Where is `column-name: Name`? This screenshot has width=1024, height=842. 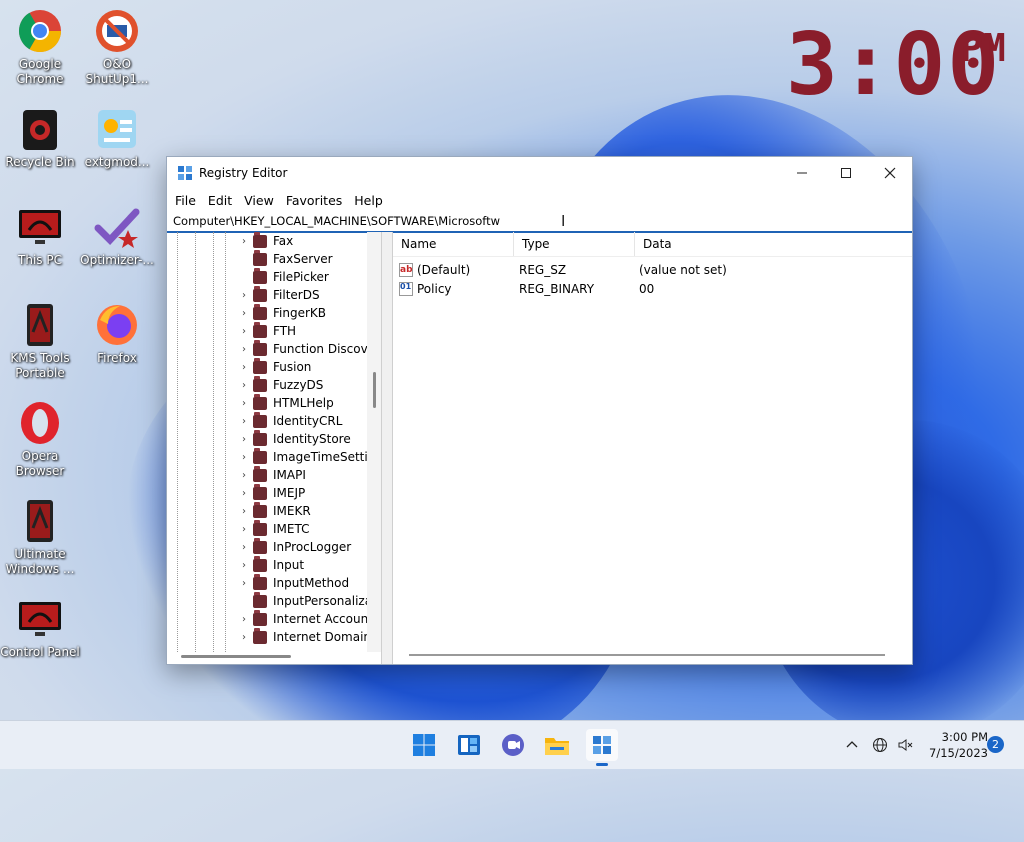
column-name: Name is located at coordinates (453, 244).